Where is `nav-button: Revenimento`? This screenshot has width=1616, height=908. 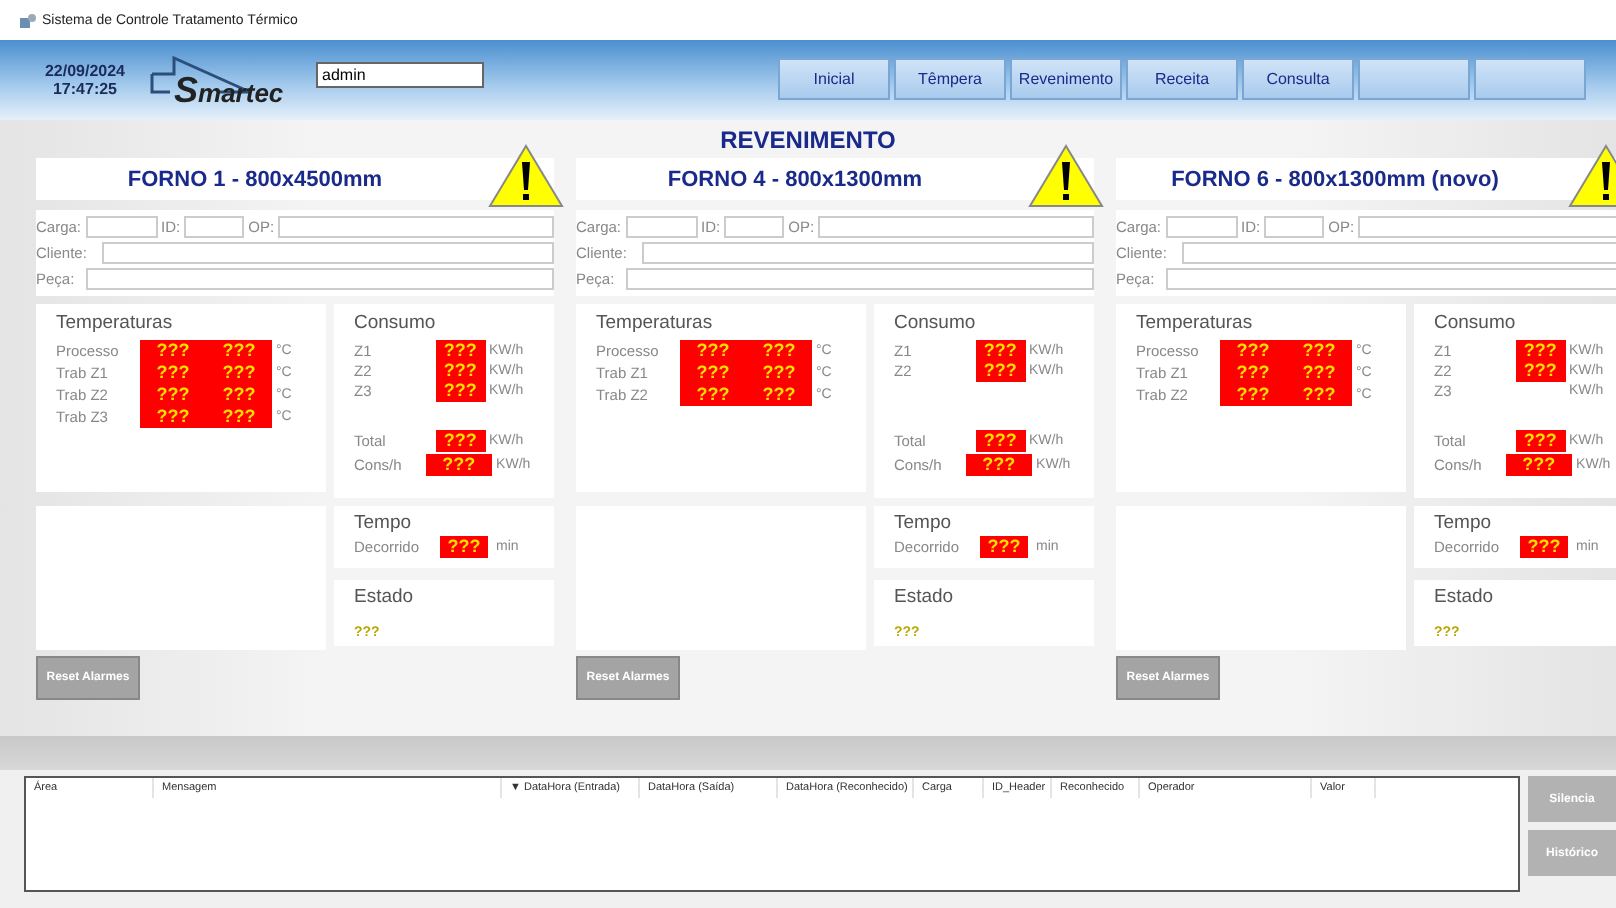
nav-button: Revenimento is located at coordinates (1066, 78).